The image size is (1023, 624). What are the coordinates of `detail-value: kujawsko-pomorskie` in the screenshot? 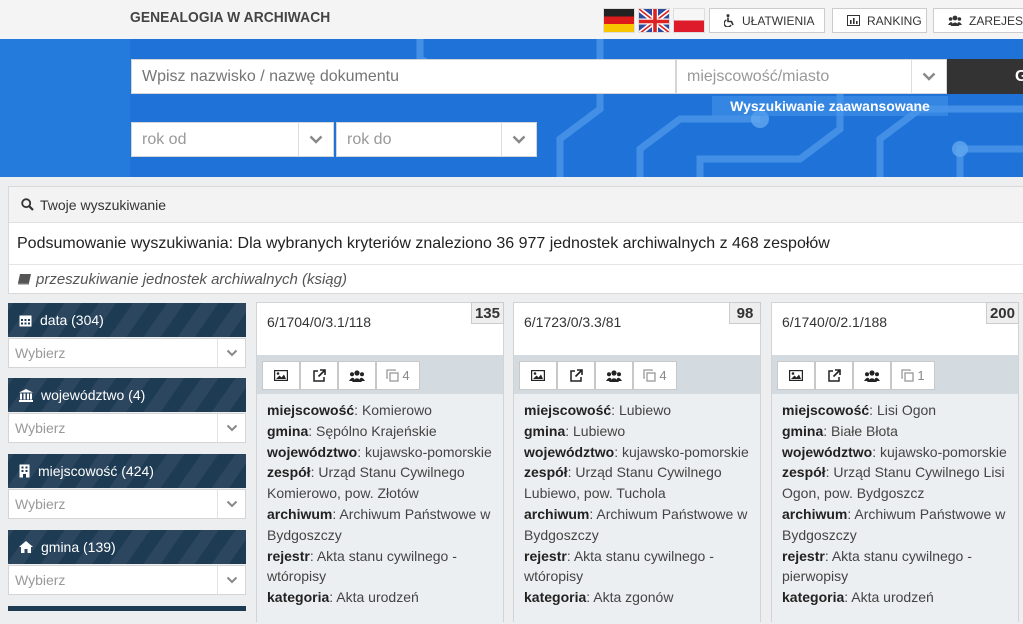 It's located at (685, 451).